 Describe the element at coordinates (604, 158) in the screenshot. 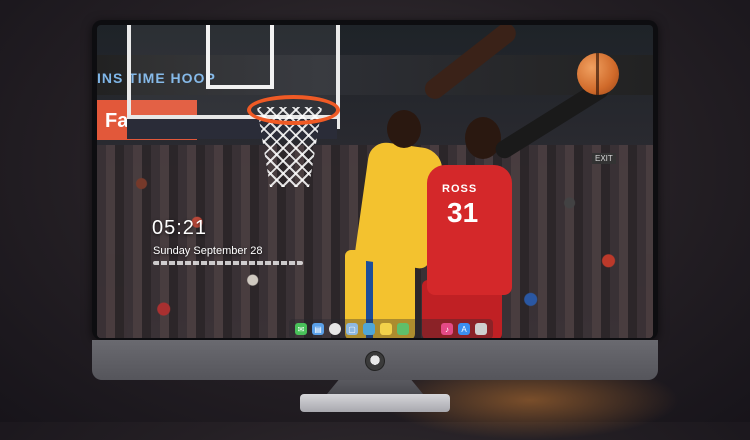

I see `exit-sign: EXIT` at that location.